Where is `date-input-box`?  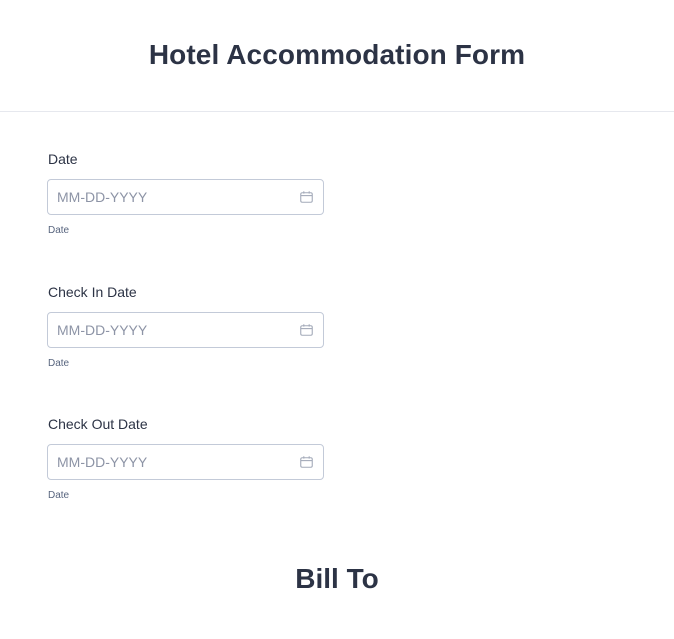 date-input-box is located at coordinates (185, 197).